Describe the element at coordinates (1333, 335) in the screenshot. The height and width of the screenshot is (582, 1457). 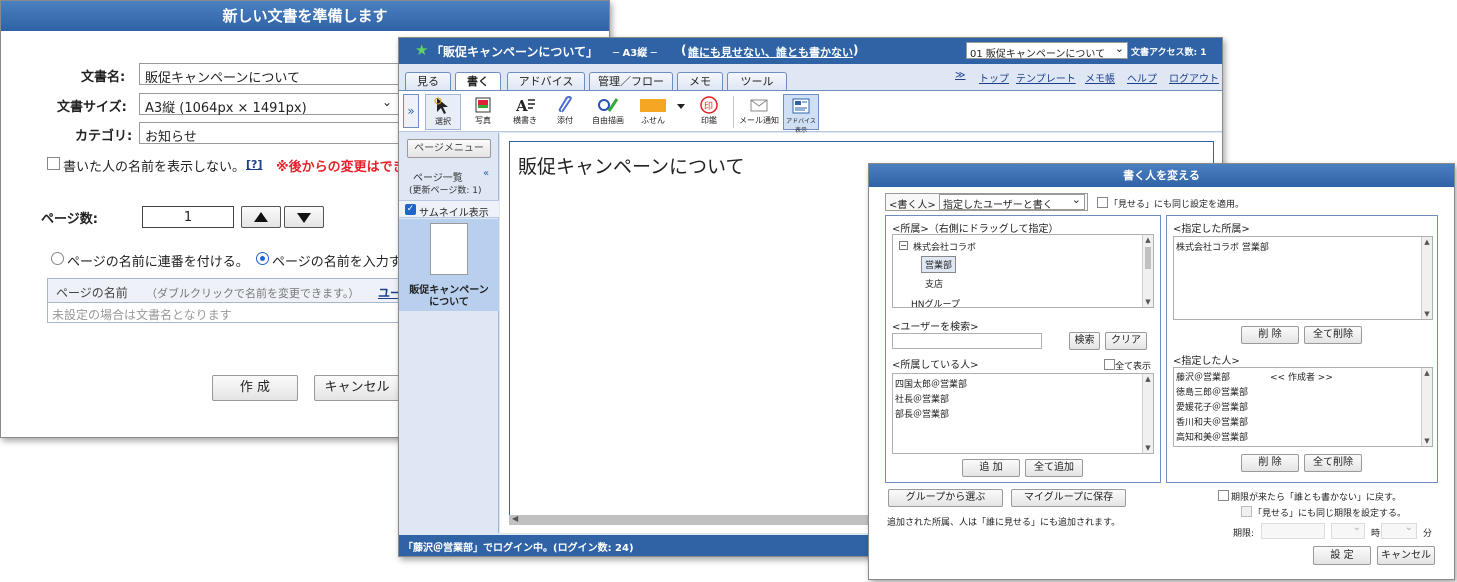
I see `delete-all-dept-button: 全て削除` at that location.